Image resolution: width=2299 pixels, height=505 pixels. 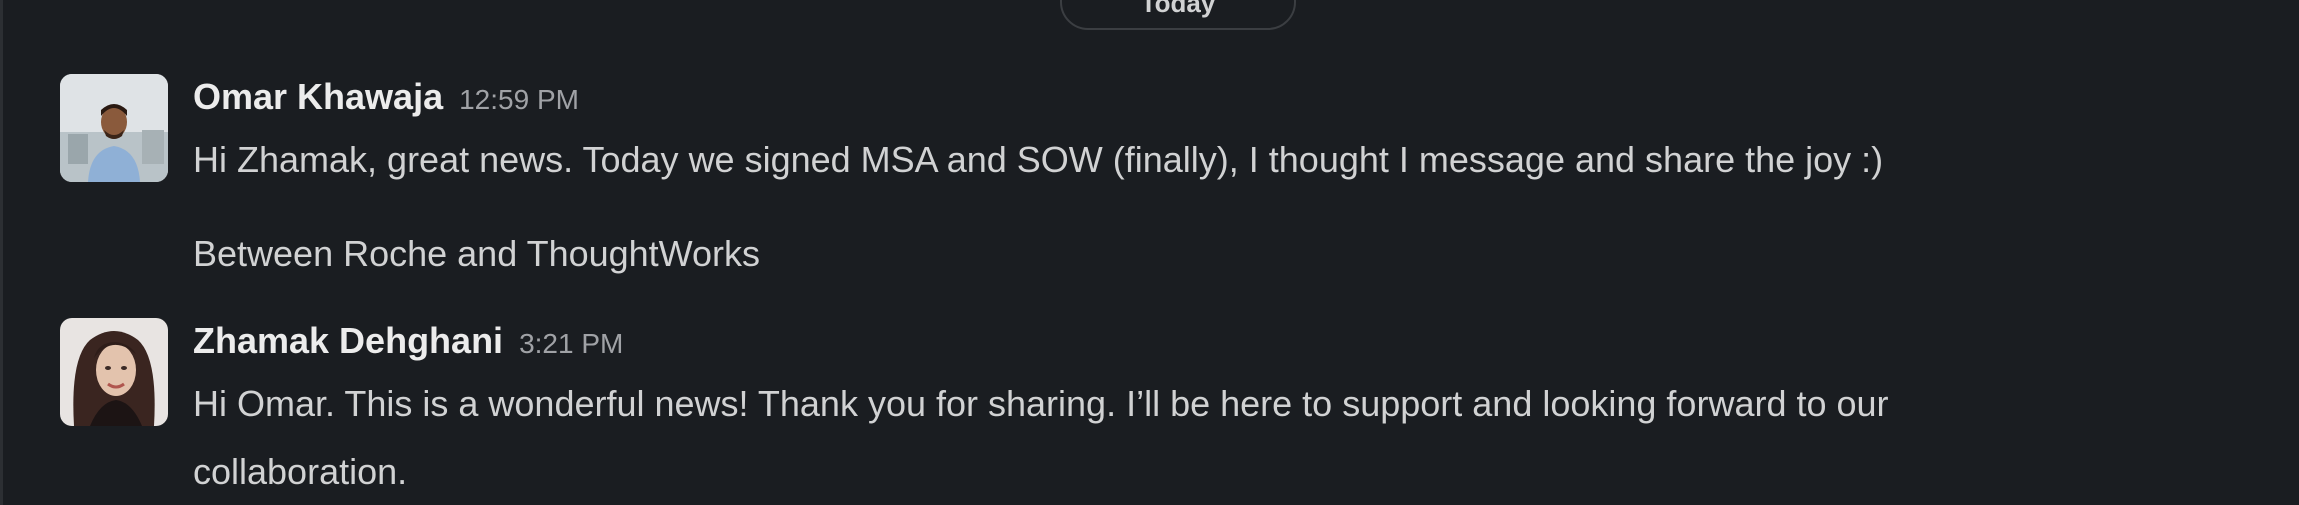 What do you see at coordinates (571, 343) in the screenshot?
I see `timestamp: 3:21 PM` at bounding box center [571, 343].